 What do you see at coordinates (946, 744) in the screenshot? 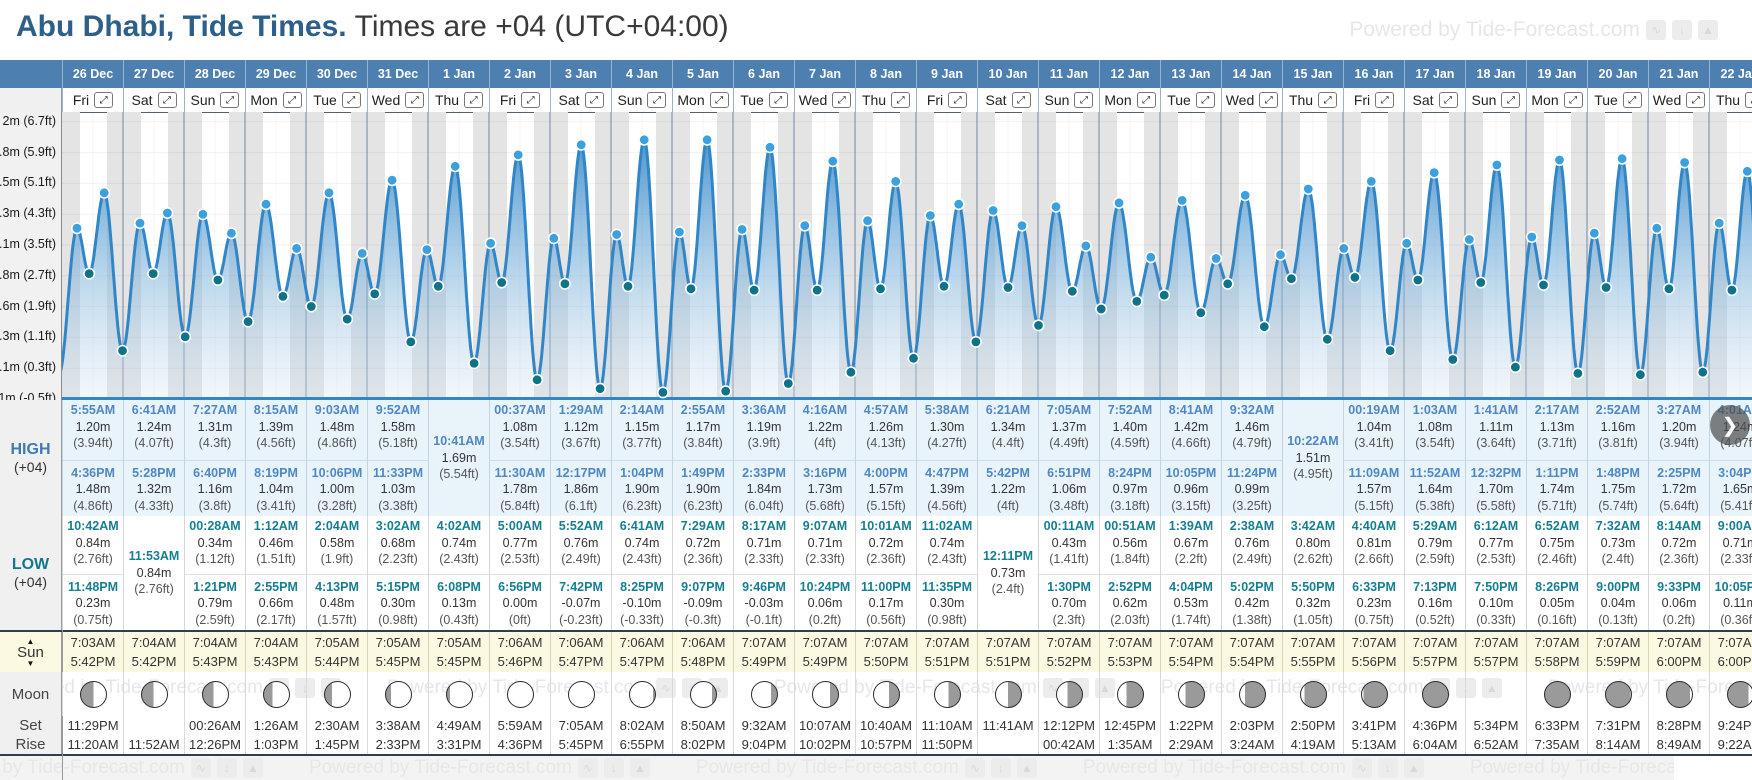
I see `moon-rise-cell: 11:50PM` at bounding box center [946, 744].